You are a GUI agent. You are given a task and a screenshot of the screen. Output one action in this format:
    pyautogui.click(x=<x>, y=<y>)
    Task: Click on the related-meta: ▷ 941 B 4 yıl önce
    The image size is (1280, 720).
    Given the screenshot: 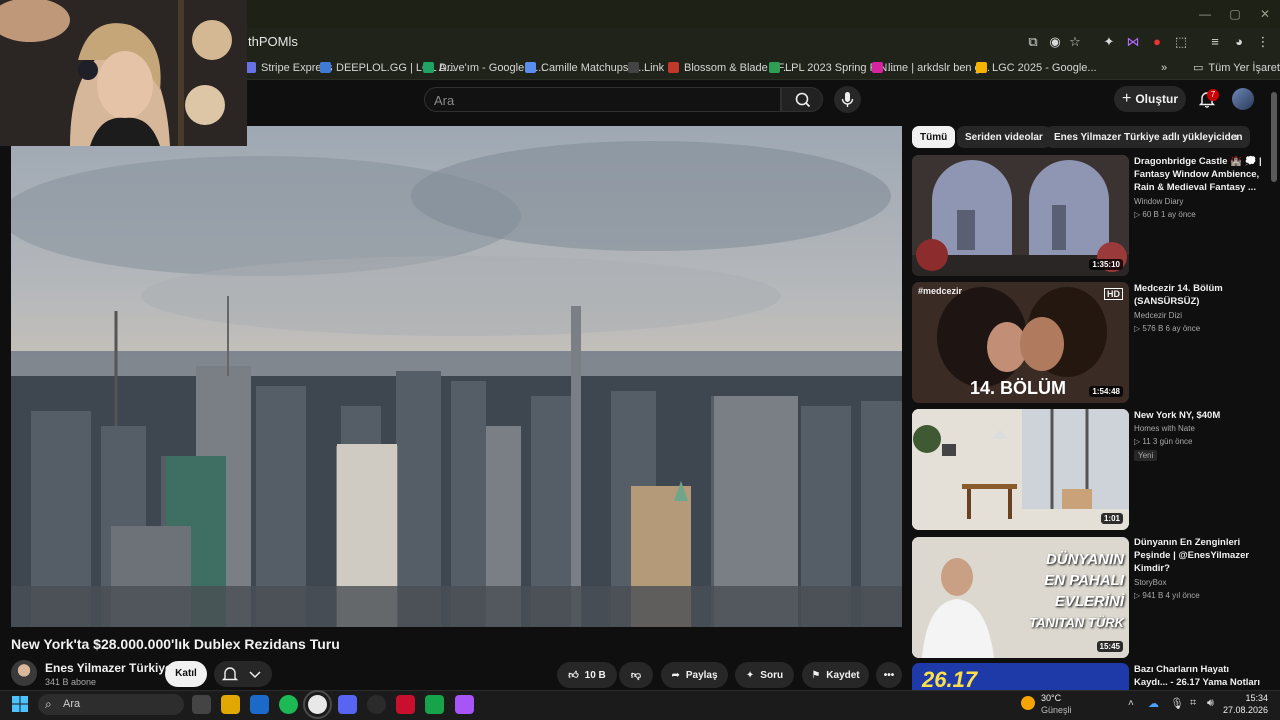 What is the action you would take?
    pyautogui.click(x=1167, y=595)
    